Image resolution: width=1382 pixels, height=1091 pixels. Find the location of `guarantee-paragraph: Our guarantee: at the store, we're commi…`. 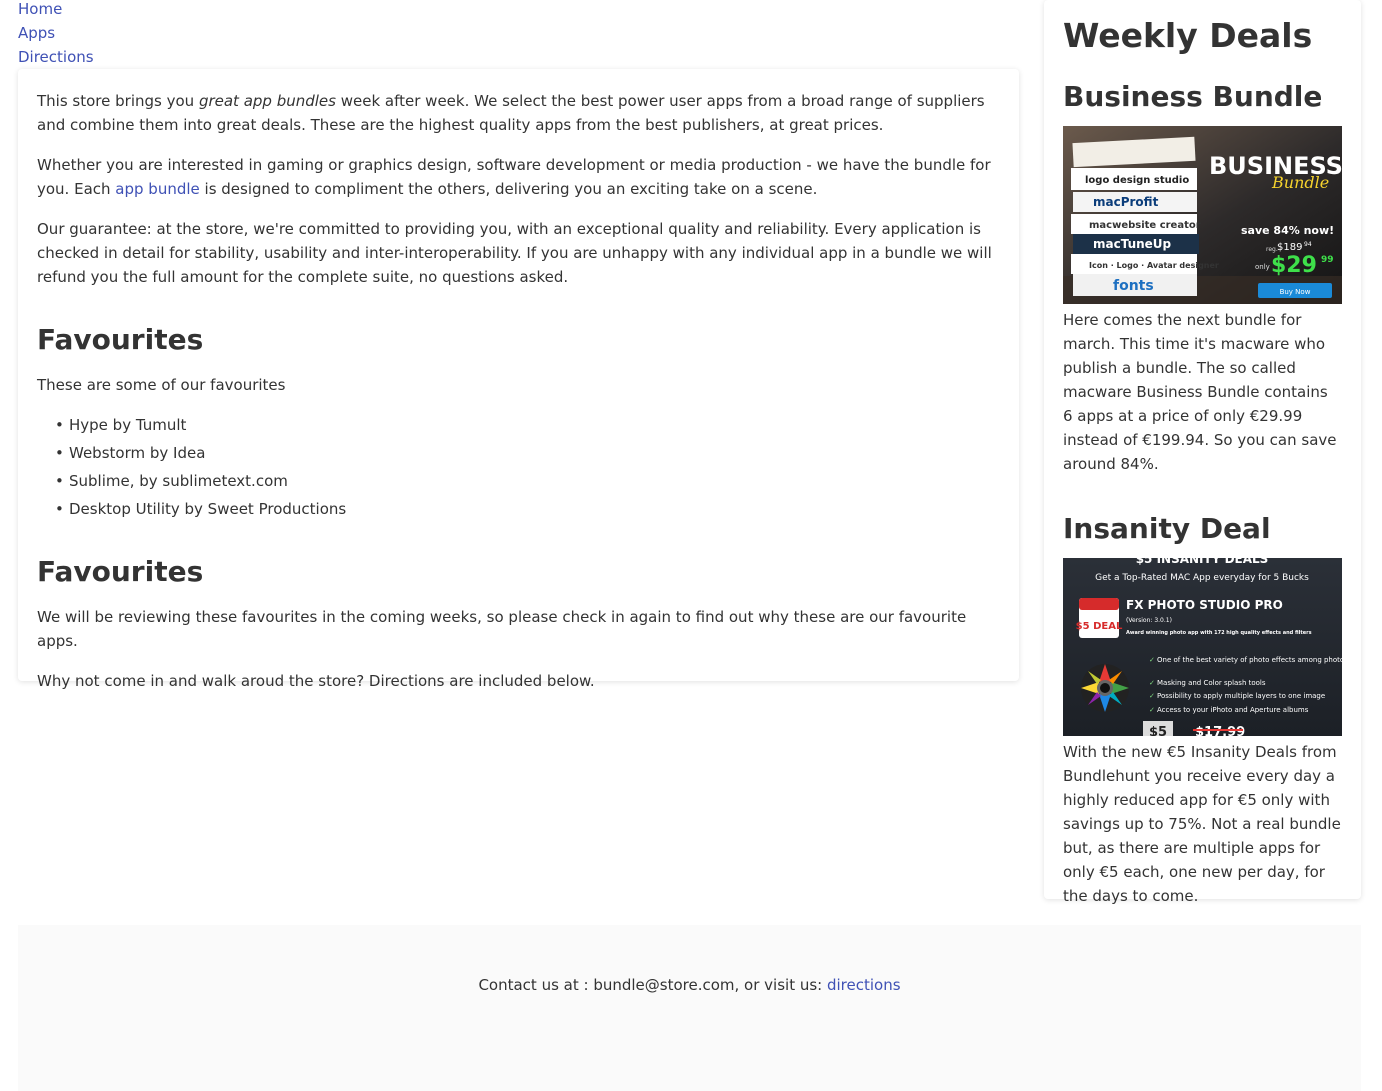

guarantee-paragraph: Our guarantee: at the store, we're commi… is located at coordinates (514, 253).